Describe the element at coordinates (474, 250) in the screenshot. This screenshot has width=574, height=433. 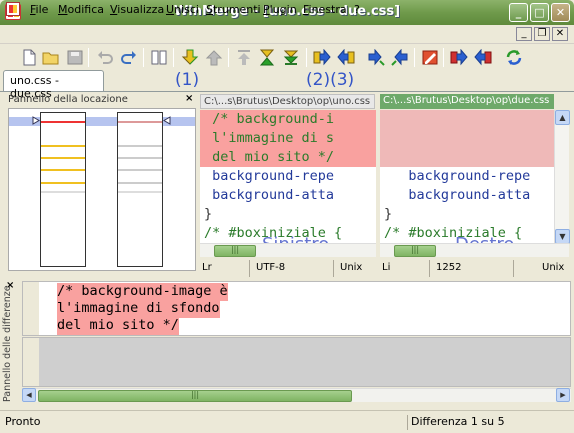
I see `right-hscrollbar` at that location.